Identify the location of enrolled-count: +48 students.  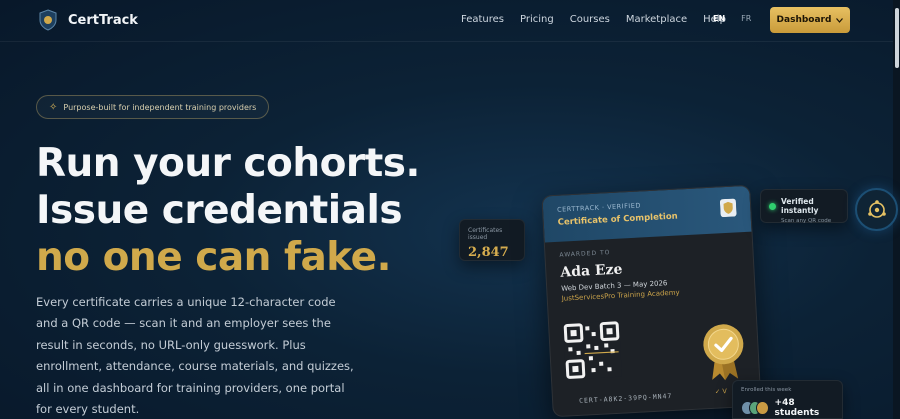
(797, 408).